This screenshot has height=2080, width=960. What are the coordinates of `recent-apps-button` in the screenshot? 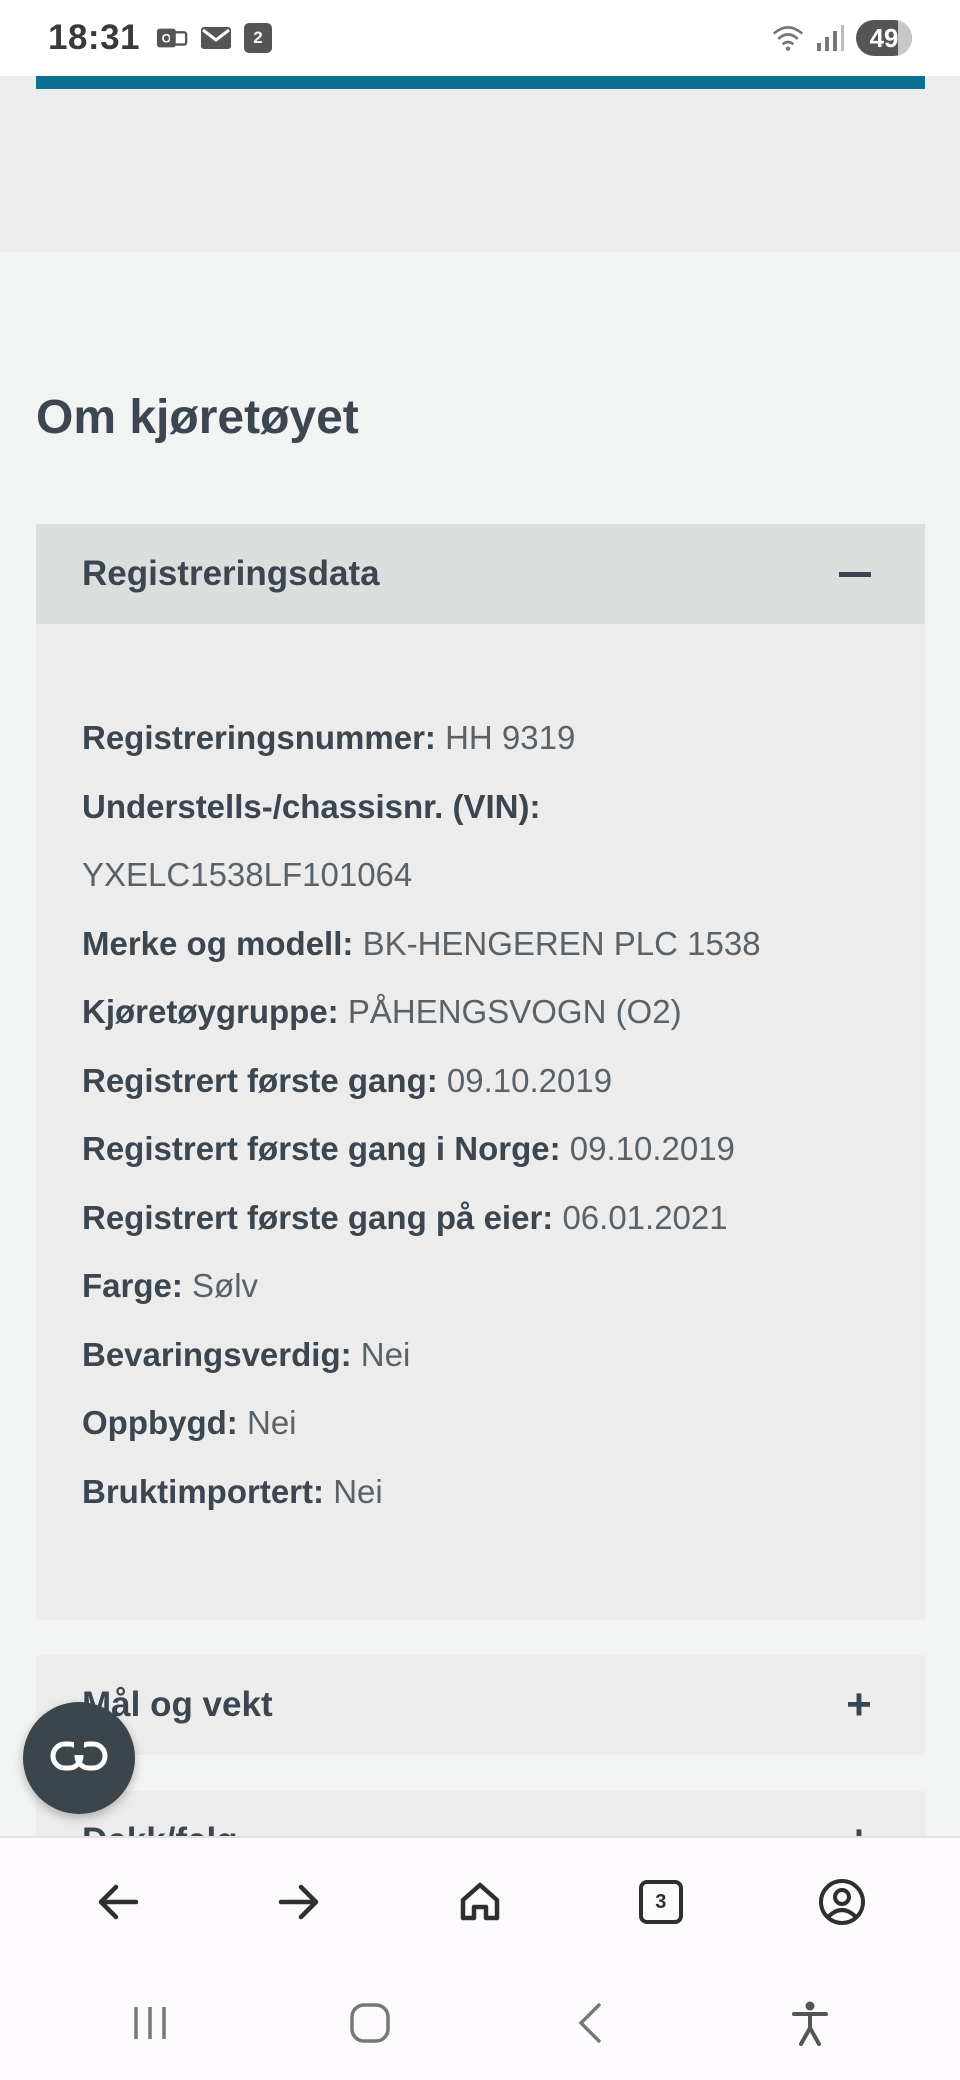 It's located at (150, 2023).